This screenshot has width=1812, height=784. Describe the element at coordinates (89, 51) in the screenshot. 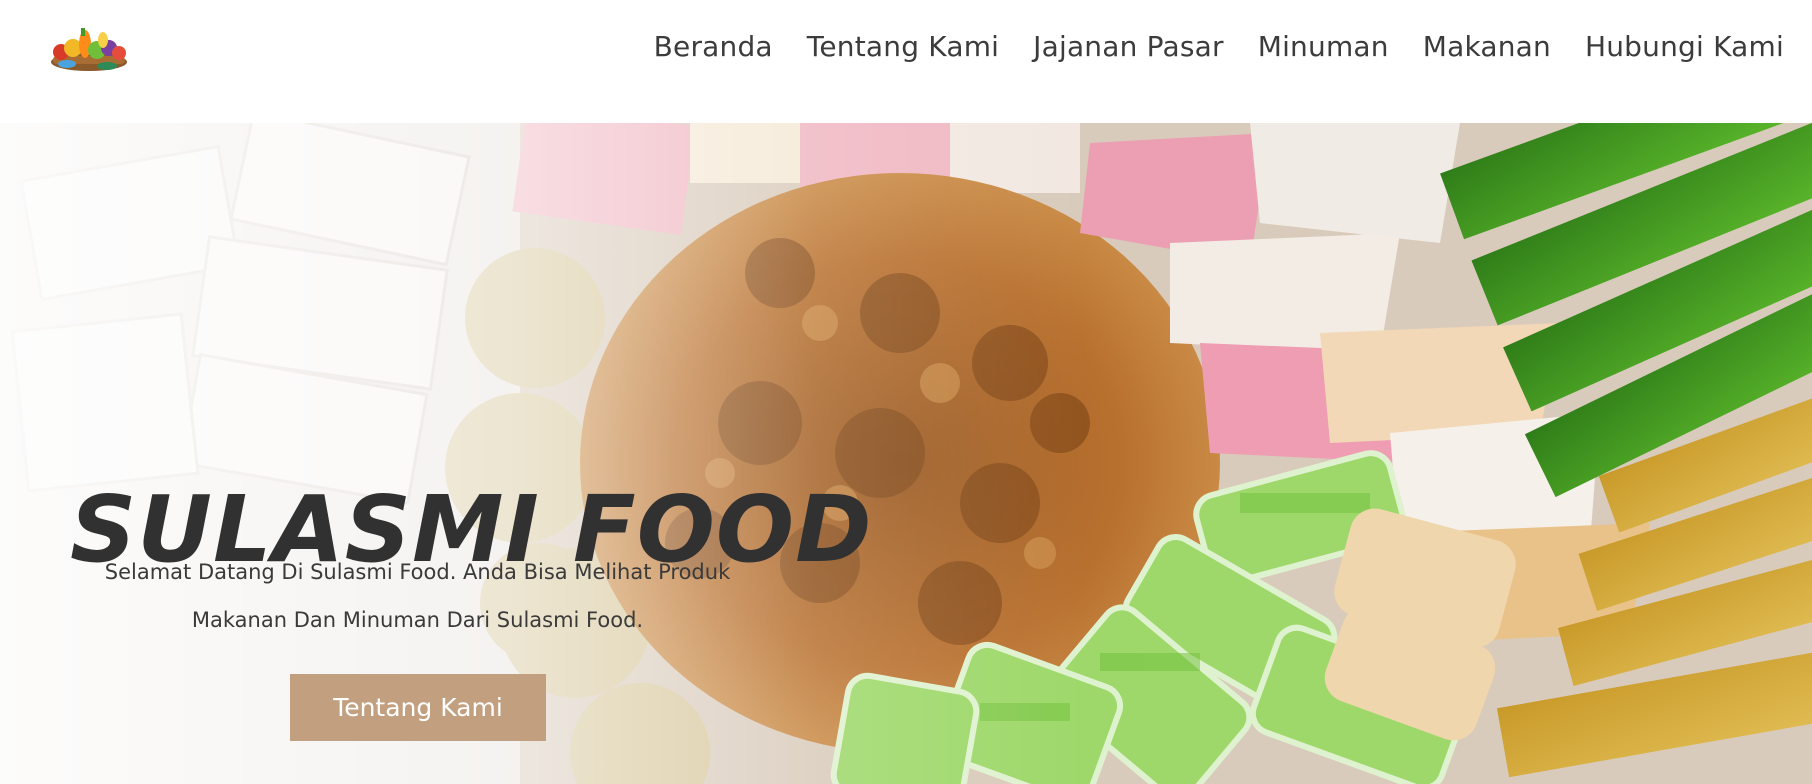

I see `logo-food-basket-icon` at that location.